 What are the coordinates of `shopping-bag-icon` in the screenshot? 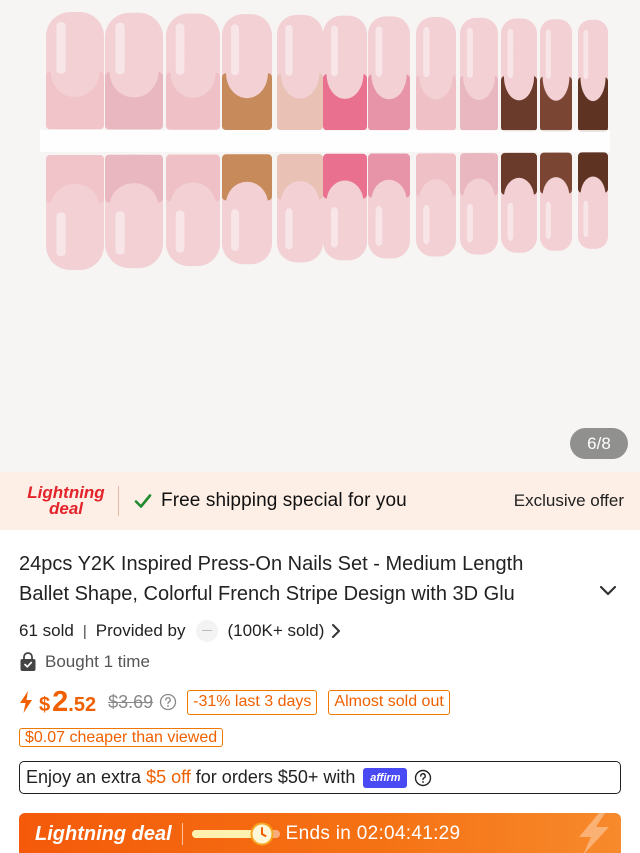 It's located at (28, 661).